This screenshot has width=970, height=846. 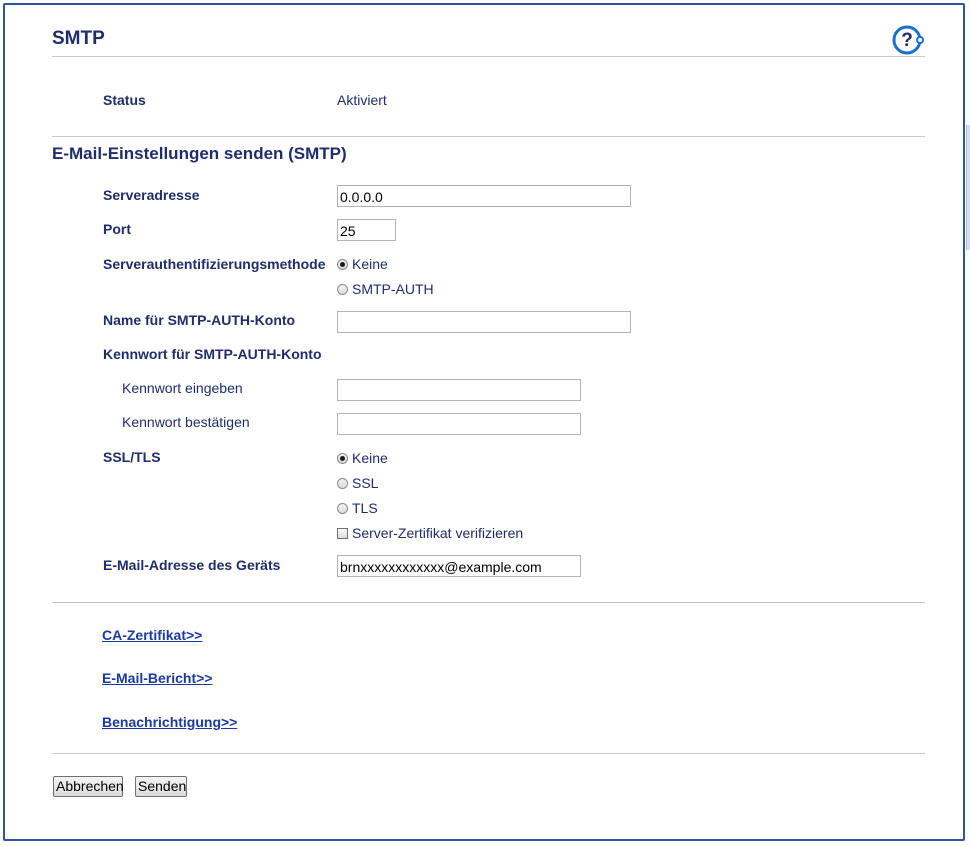 I want to click on buttons-divider, so click(x=488, y=753).